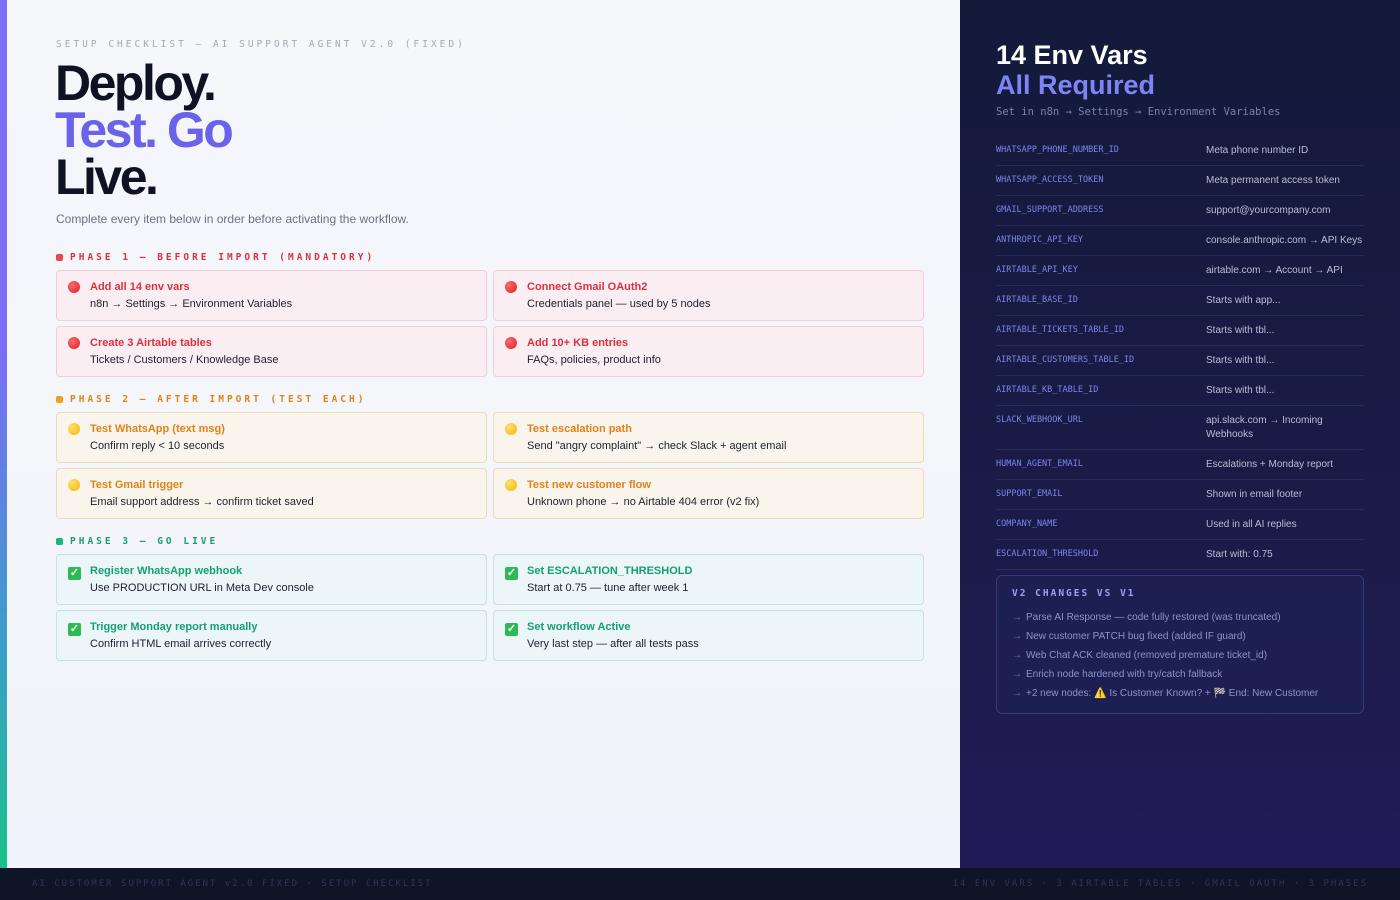 The image size is (1400, 900). Describe the element at coordinates (587, 287) in the screenshot. I see `item-title: Connect Gmail OAuth2` at that location.